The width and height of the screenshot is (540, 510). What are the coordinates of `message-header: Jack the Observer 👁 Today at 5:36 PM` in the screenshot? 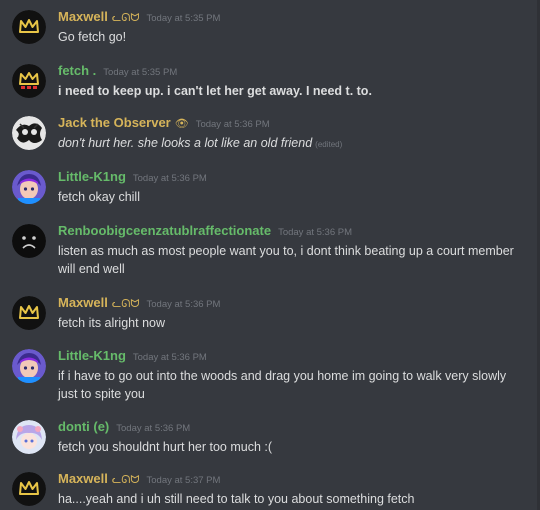 It's located at (164, 123).